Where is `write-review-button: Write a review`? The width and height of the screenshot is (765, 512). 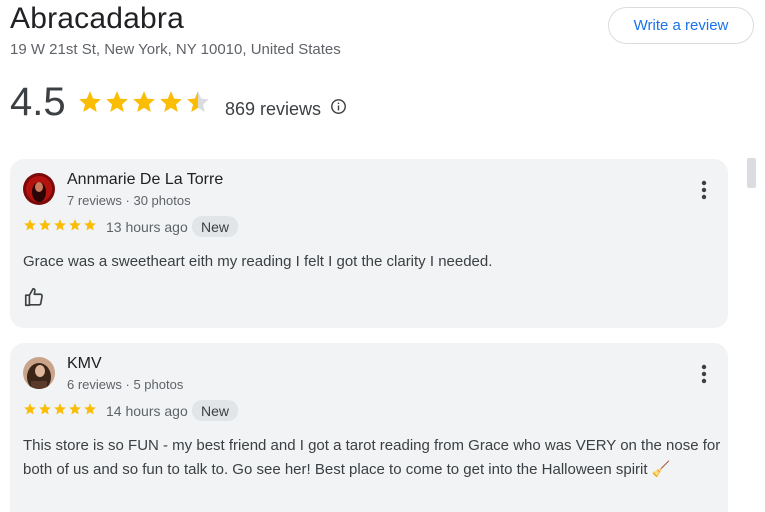
write-review-button: Write a review is located at coordinates (681, 25).